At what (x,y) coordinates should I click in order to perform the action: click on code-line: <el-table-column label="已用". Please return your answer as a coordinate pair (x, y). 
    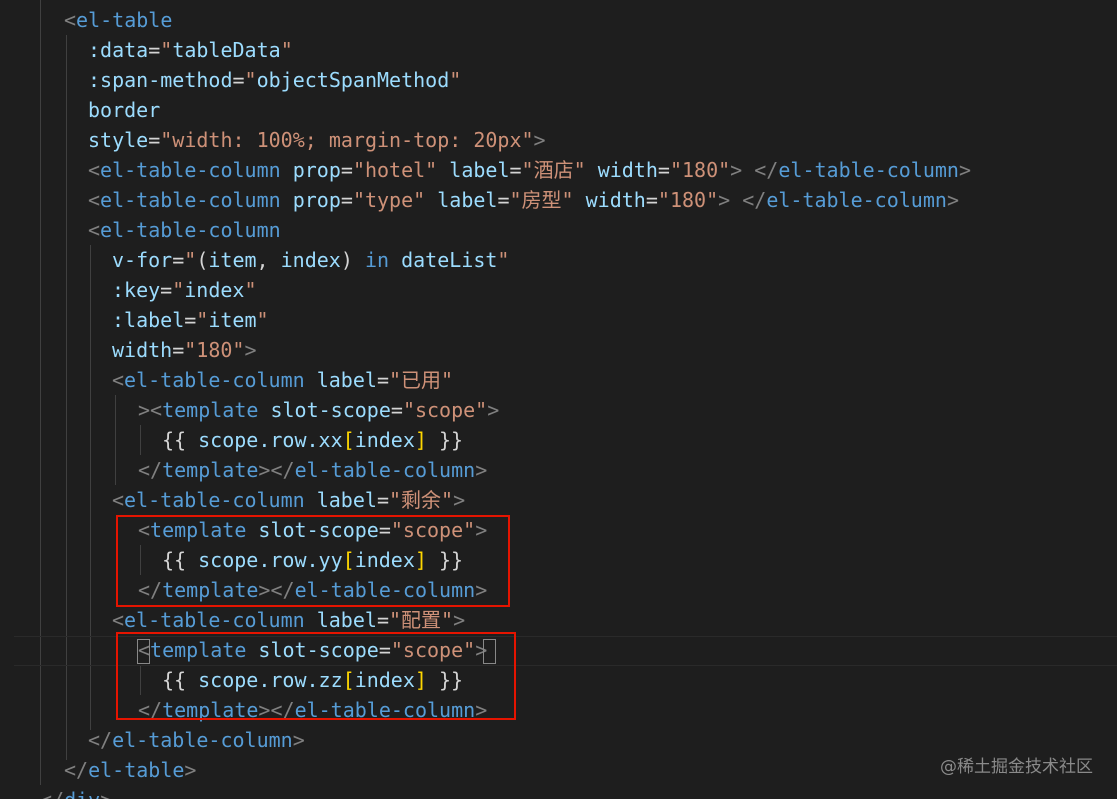
    Looking at the image, I should click on (282, 380).